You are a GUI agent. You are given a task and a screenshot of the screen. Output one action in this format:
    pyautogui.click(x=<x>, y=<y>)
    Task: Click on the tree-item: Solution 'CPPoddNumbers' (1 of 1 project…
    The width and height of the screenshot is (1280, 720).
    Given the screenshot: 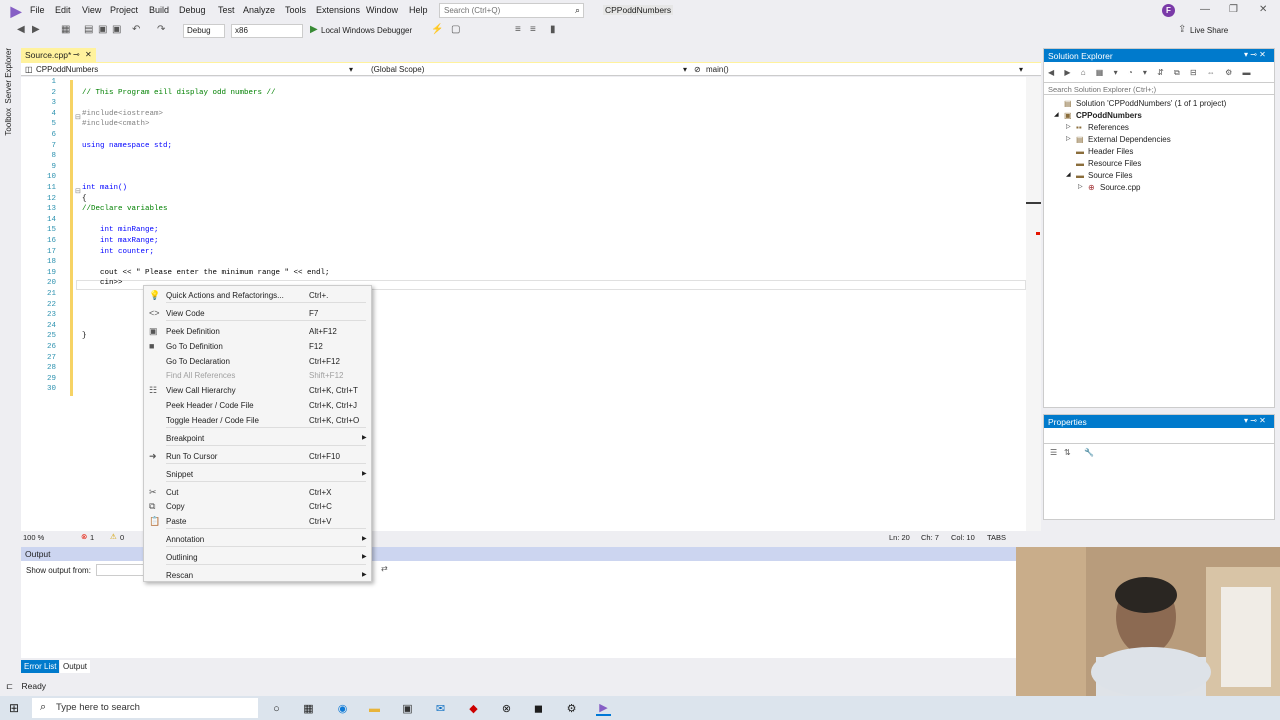 What is the action you would take?
    pyautogui.click(x=1151, y=103)
    